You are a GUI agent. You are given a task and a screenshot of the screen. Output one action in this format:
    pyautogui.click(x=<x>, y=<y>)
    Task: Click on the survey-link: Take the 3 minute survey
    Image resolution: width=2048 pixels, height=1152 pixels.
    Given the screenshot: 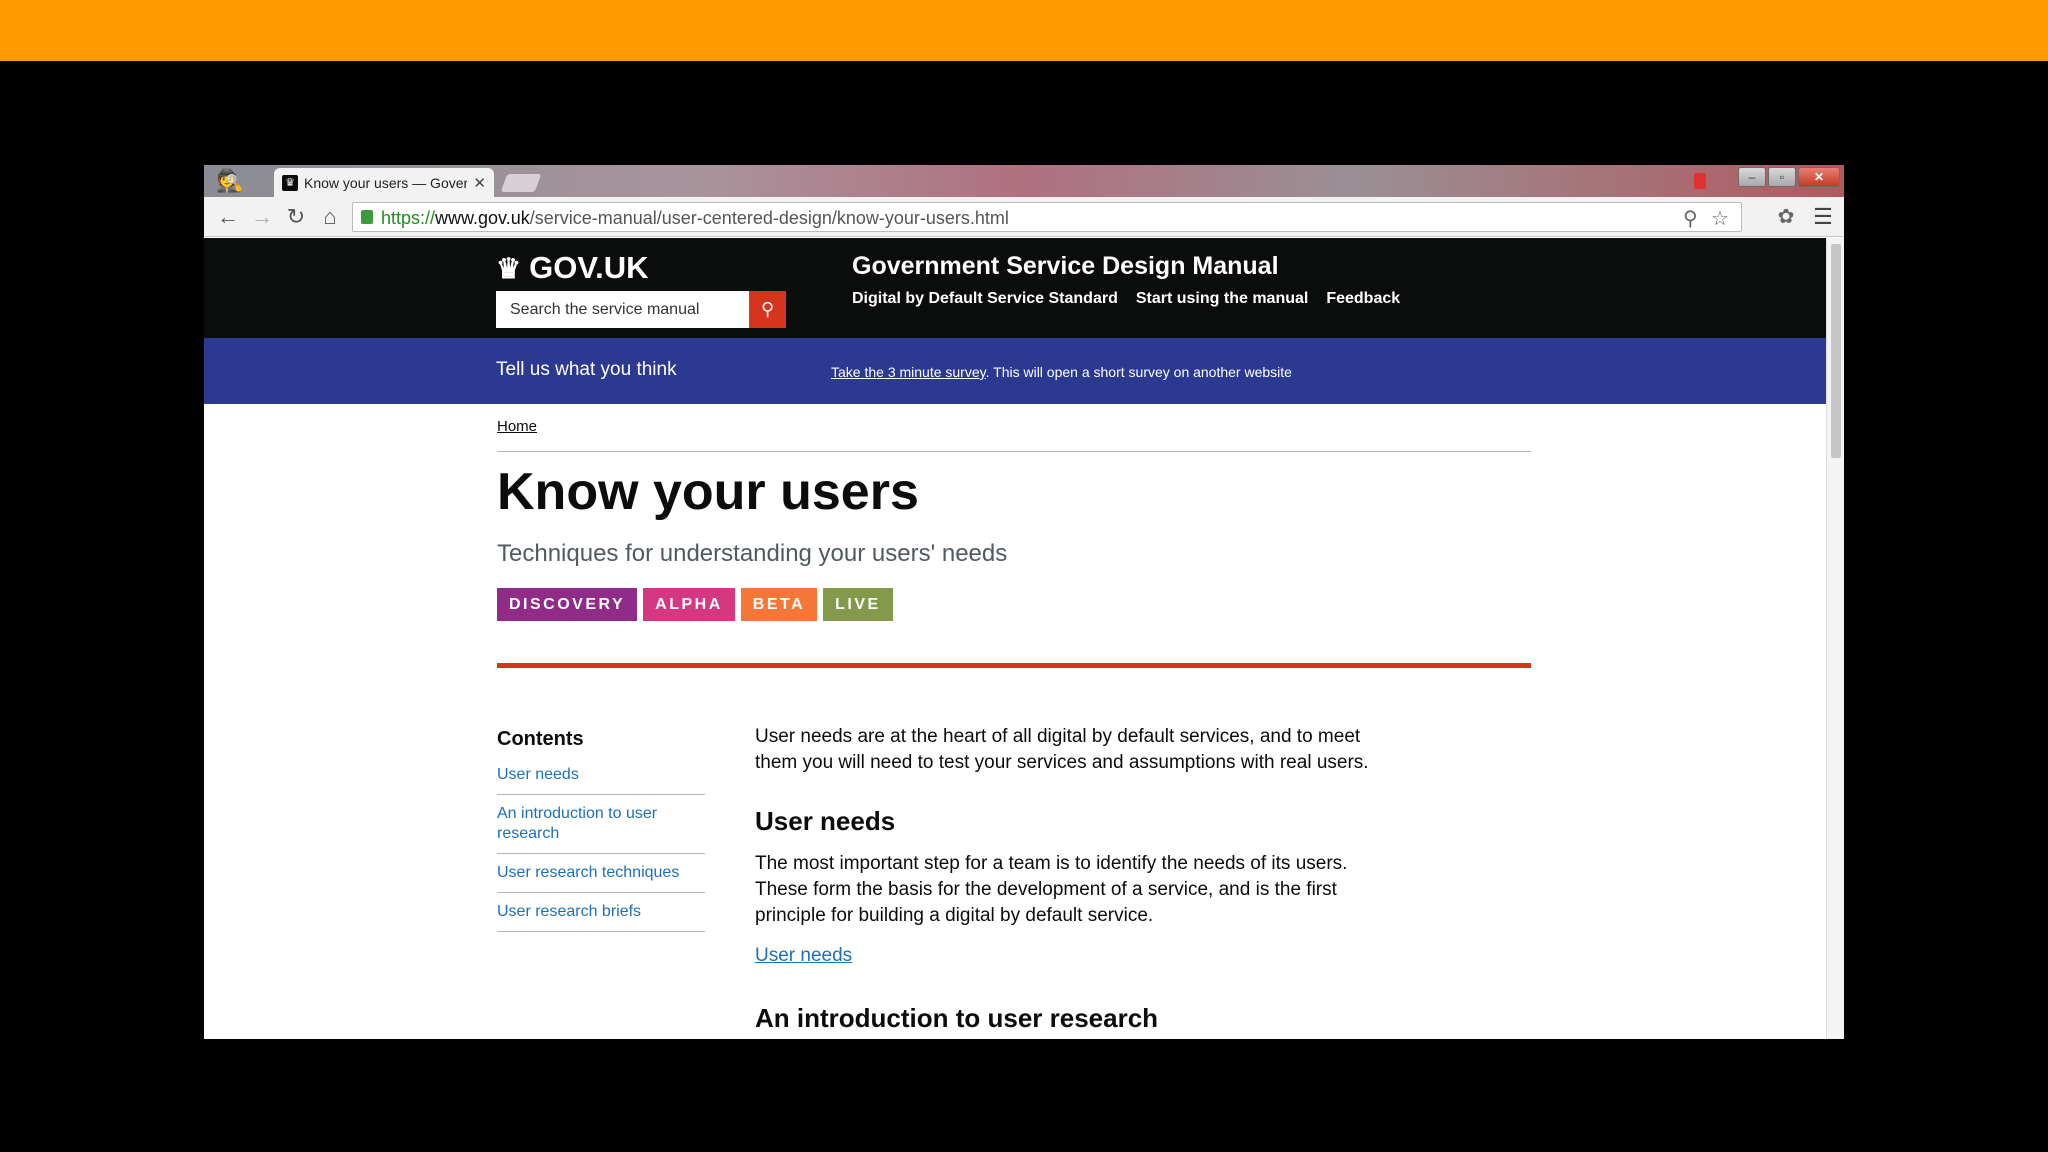 What is the action you would take?
    pyautogui.click(x=908, y=372)
    